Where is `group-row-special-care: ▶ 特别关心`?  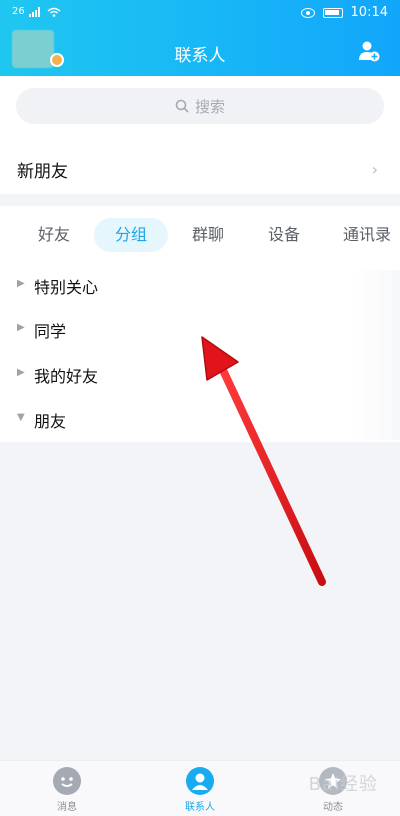 group-row-special-care: ▶ 特别关心 is located at coordinates (200, 286).